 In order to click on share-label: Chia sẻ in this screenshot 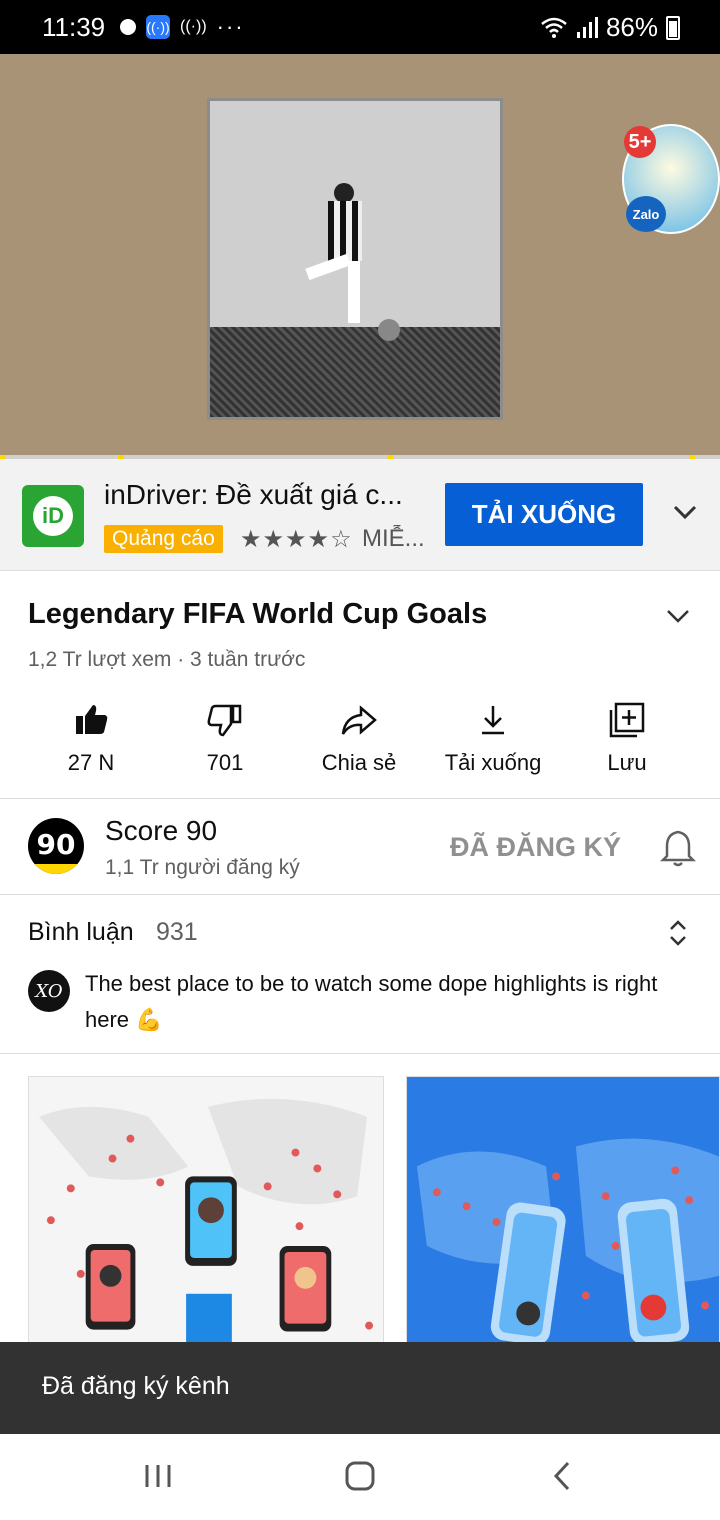, I will do `click(359, 762)`.